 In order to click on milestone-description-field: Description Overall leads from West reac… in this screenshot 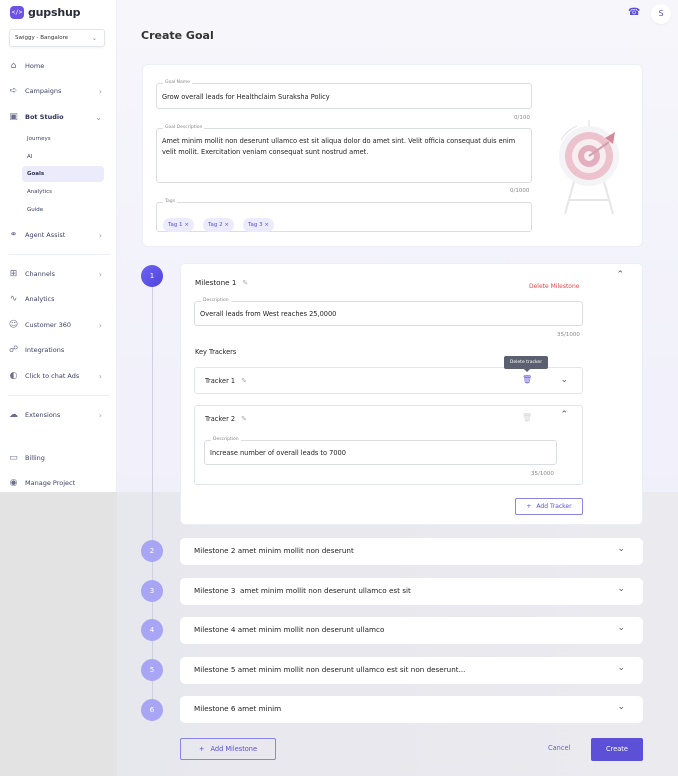, I will do `click(388, 312)`.